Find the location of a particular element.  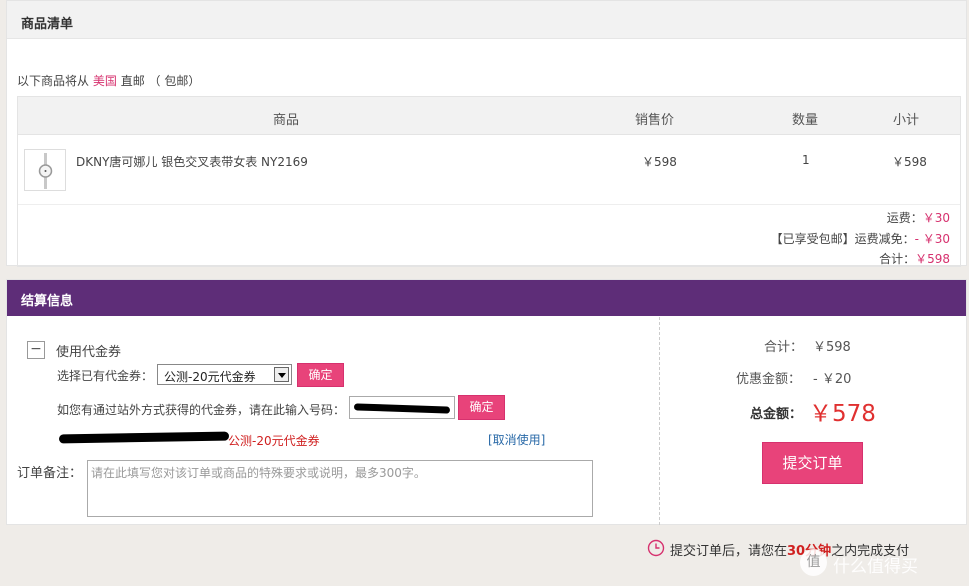

confirm-coupon-button: 确定 is located at coordinates (320, 375).